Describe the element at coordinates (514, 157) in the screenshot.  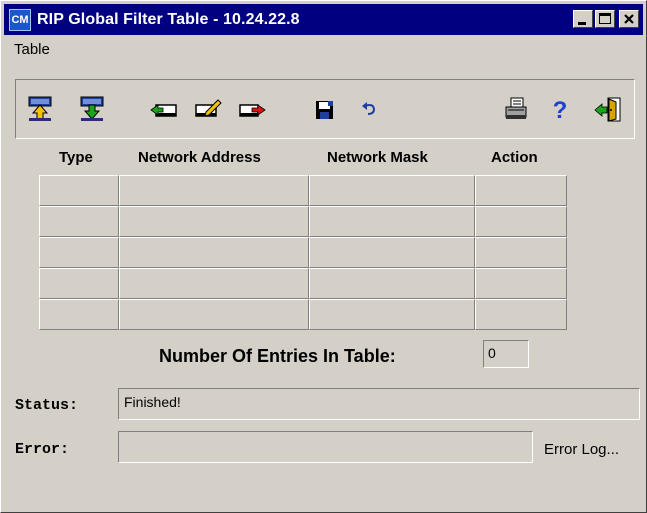
I see `column-header-action: Action` at that location.